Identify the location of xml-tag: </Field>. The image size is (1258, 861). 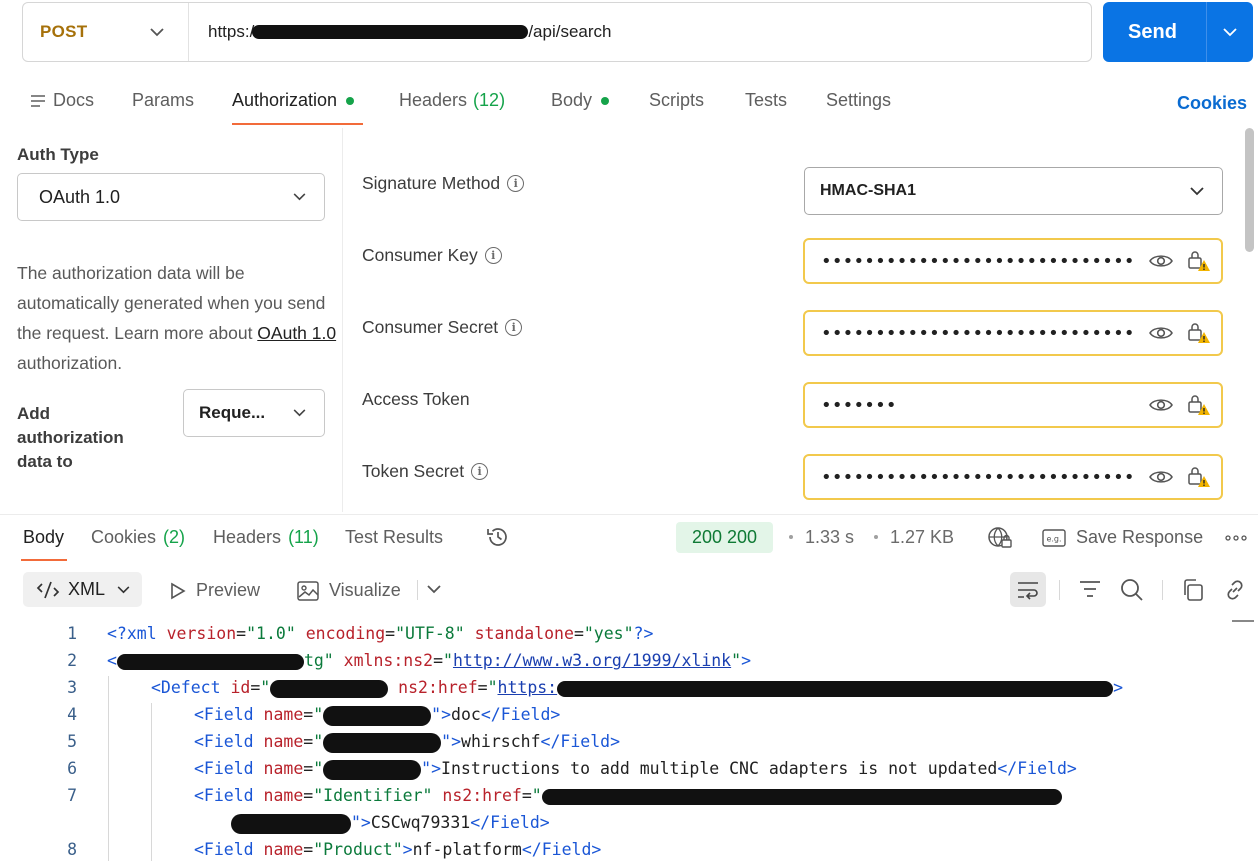
(1037, 768).